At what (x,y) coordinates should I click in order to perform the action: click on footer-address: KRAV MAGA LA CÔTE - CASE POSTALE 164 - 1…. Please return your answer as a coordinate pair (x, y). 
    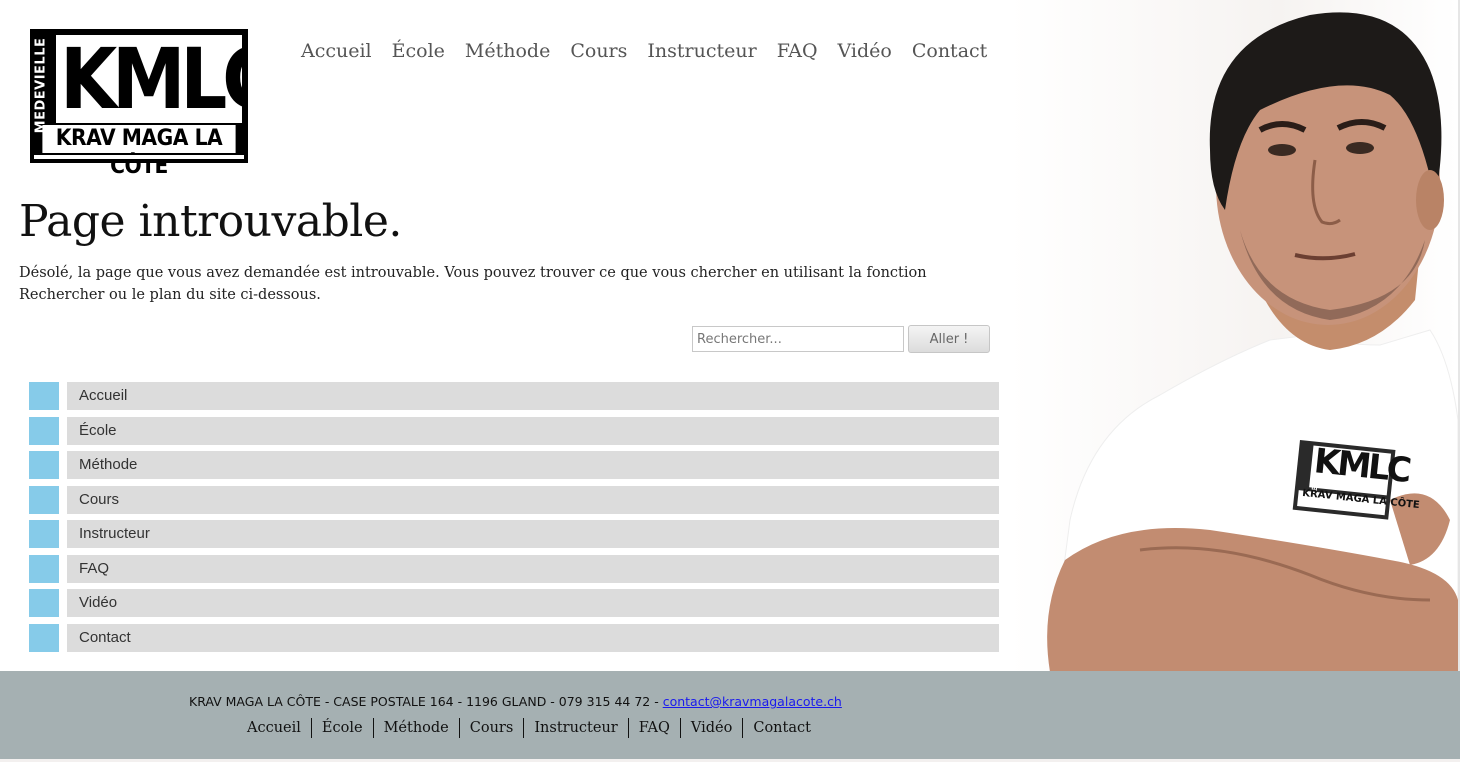
    Looking at the image, I should click on (515, 701).